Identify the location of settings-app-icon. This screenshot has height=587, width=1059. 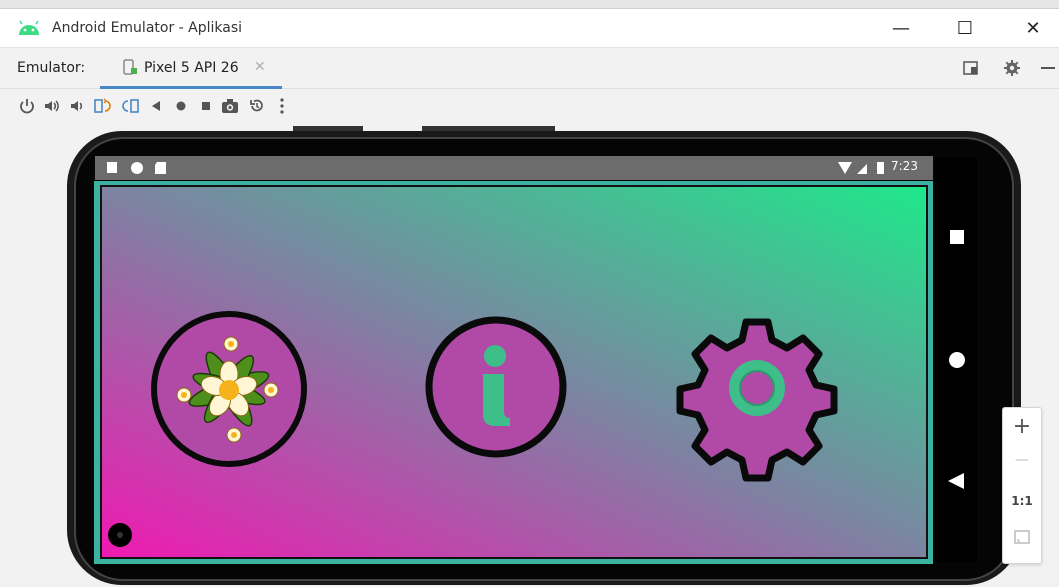
(757, 400).